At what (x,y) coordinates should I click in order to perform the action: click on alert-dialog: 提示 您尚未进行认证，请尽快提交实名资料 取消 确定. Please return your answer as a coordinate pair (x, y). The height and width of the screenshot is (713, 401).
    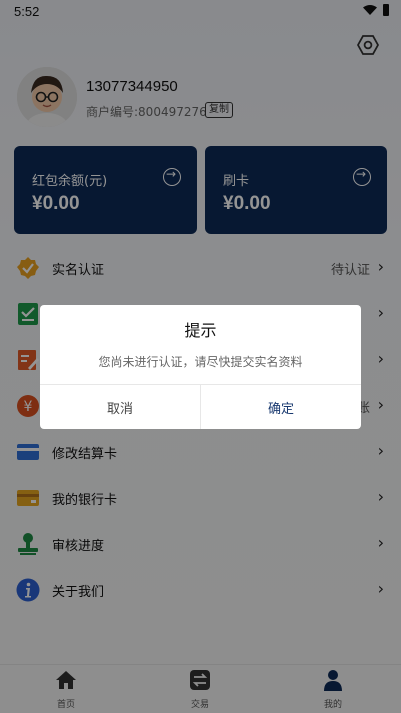
    Looking at the image, I should click on (200, 367).